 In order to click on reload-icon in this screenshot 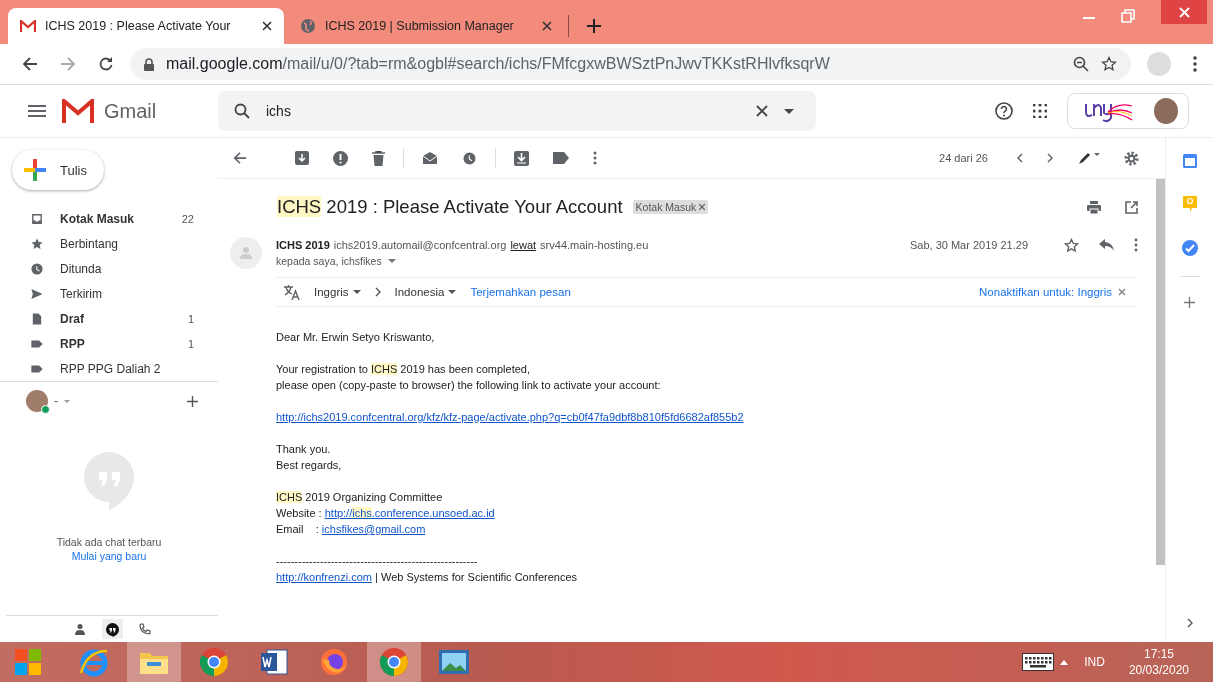, I will do `click(106, 64)`.